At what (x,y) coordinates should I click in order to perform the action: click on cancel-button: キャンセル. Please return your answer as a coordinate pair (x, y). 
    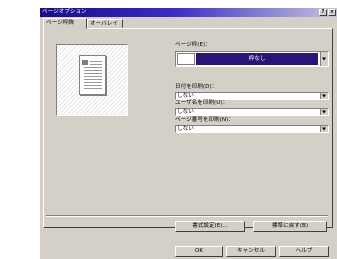
    Looking at the image, I should click on (251, 251).